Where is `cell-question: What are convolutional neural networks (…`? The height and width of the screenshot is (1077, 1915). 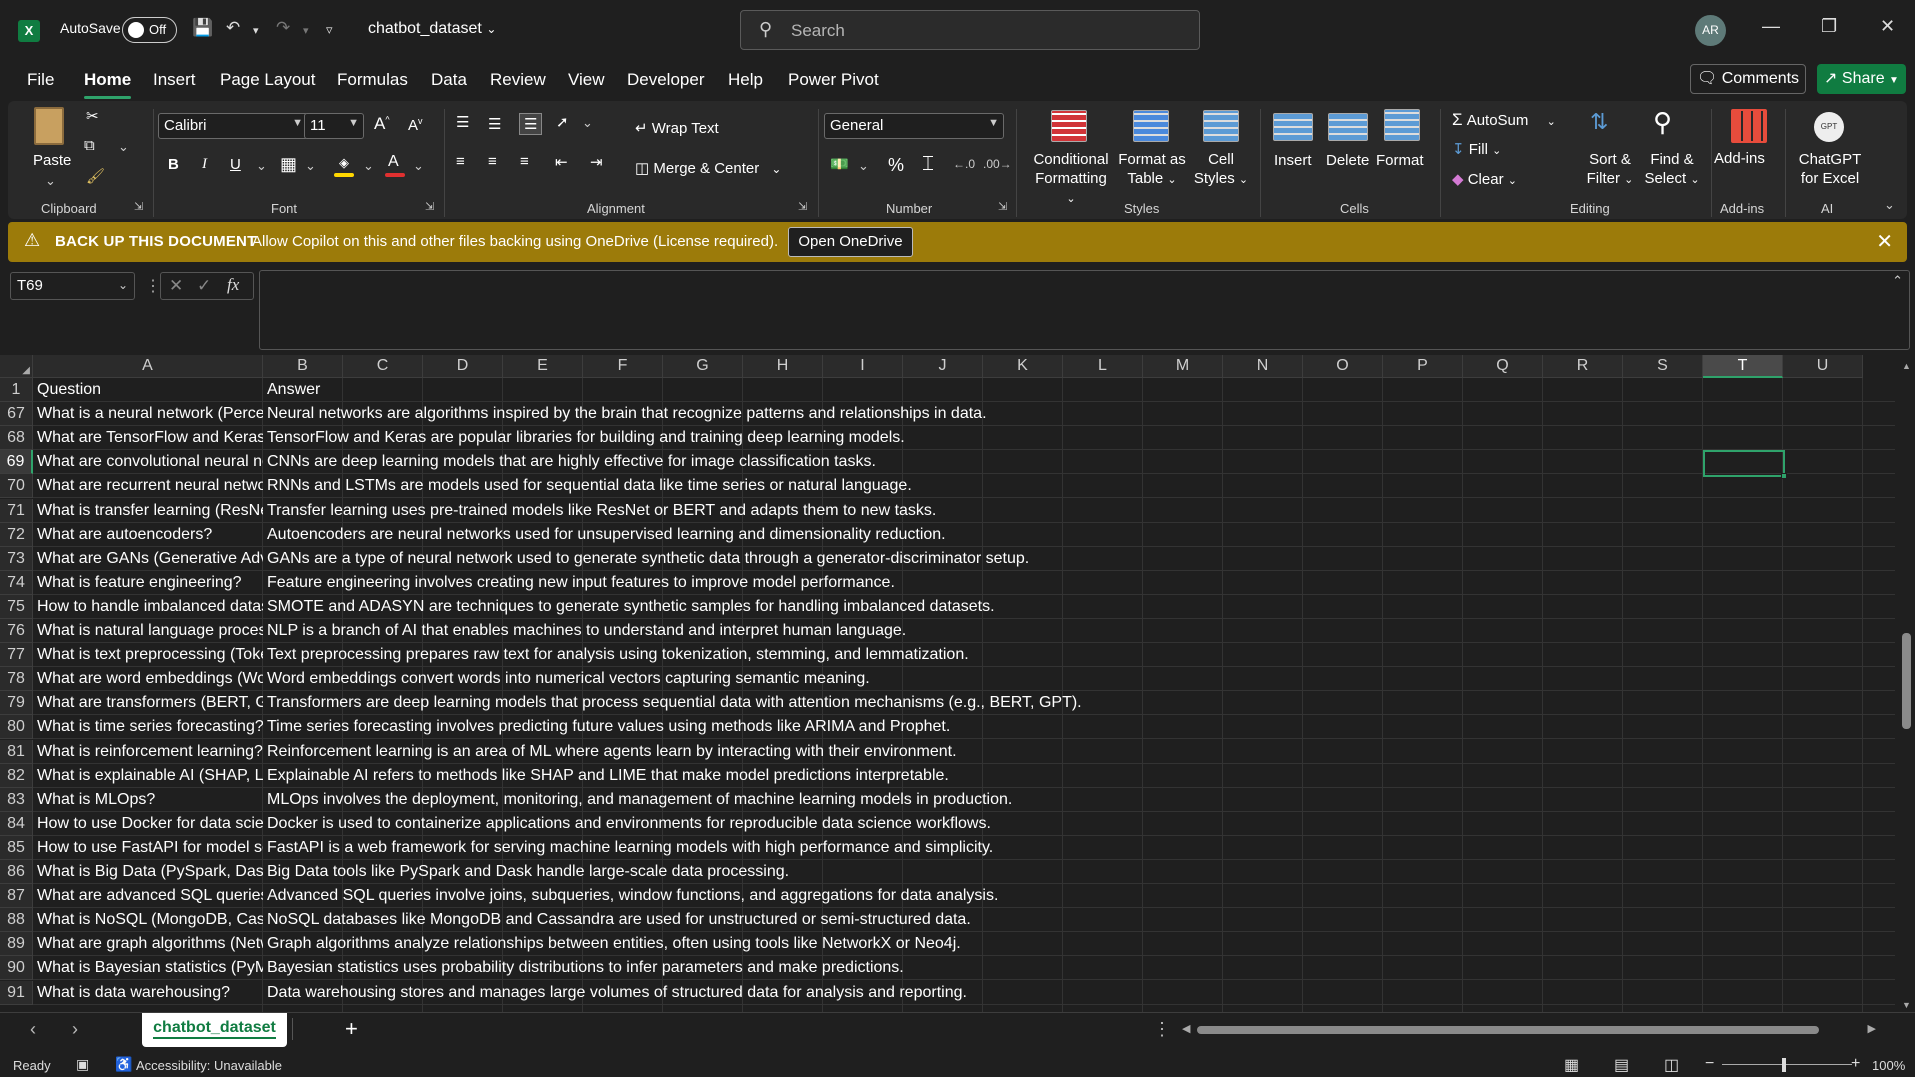
cell-question: What are convolutional neural networks (… is located at coordinates (148, 462).